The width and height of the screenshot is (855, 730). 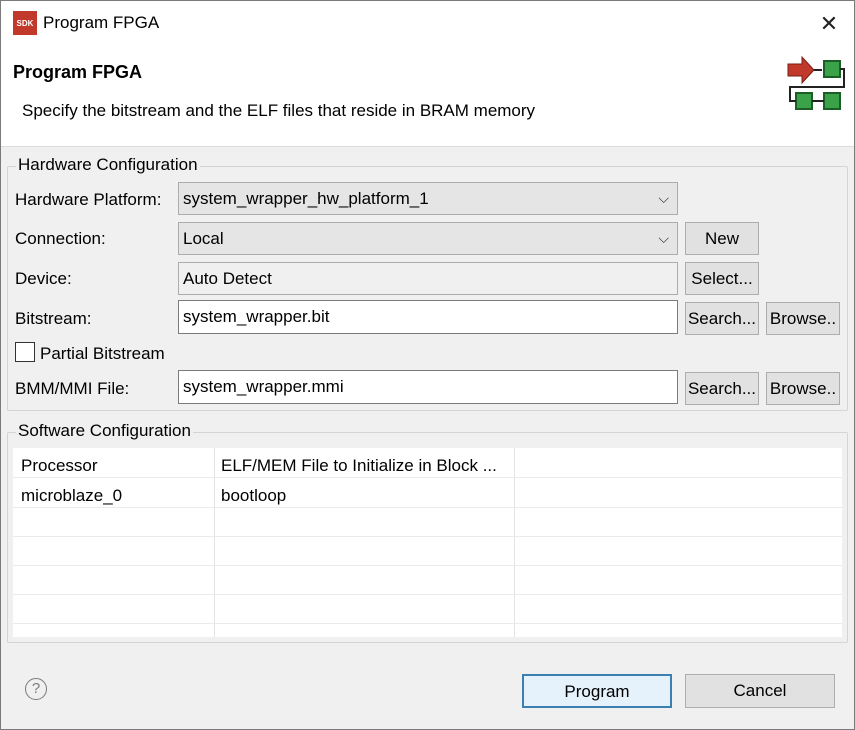 I want to click on hardware-group-title: Hardware Configuration, so click(x=108, y=165).